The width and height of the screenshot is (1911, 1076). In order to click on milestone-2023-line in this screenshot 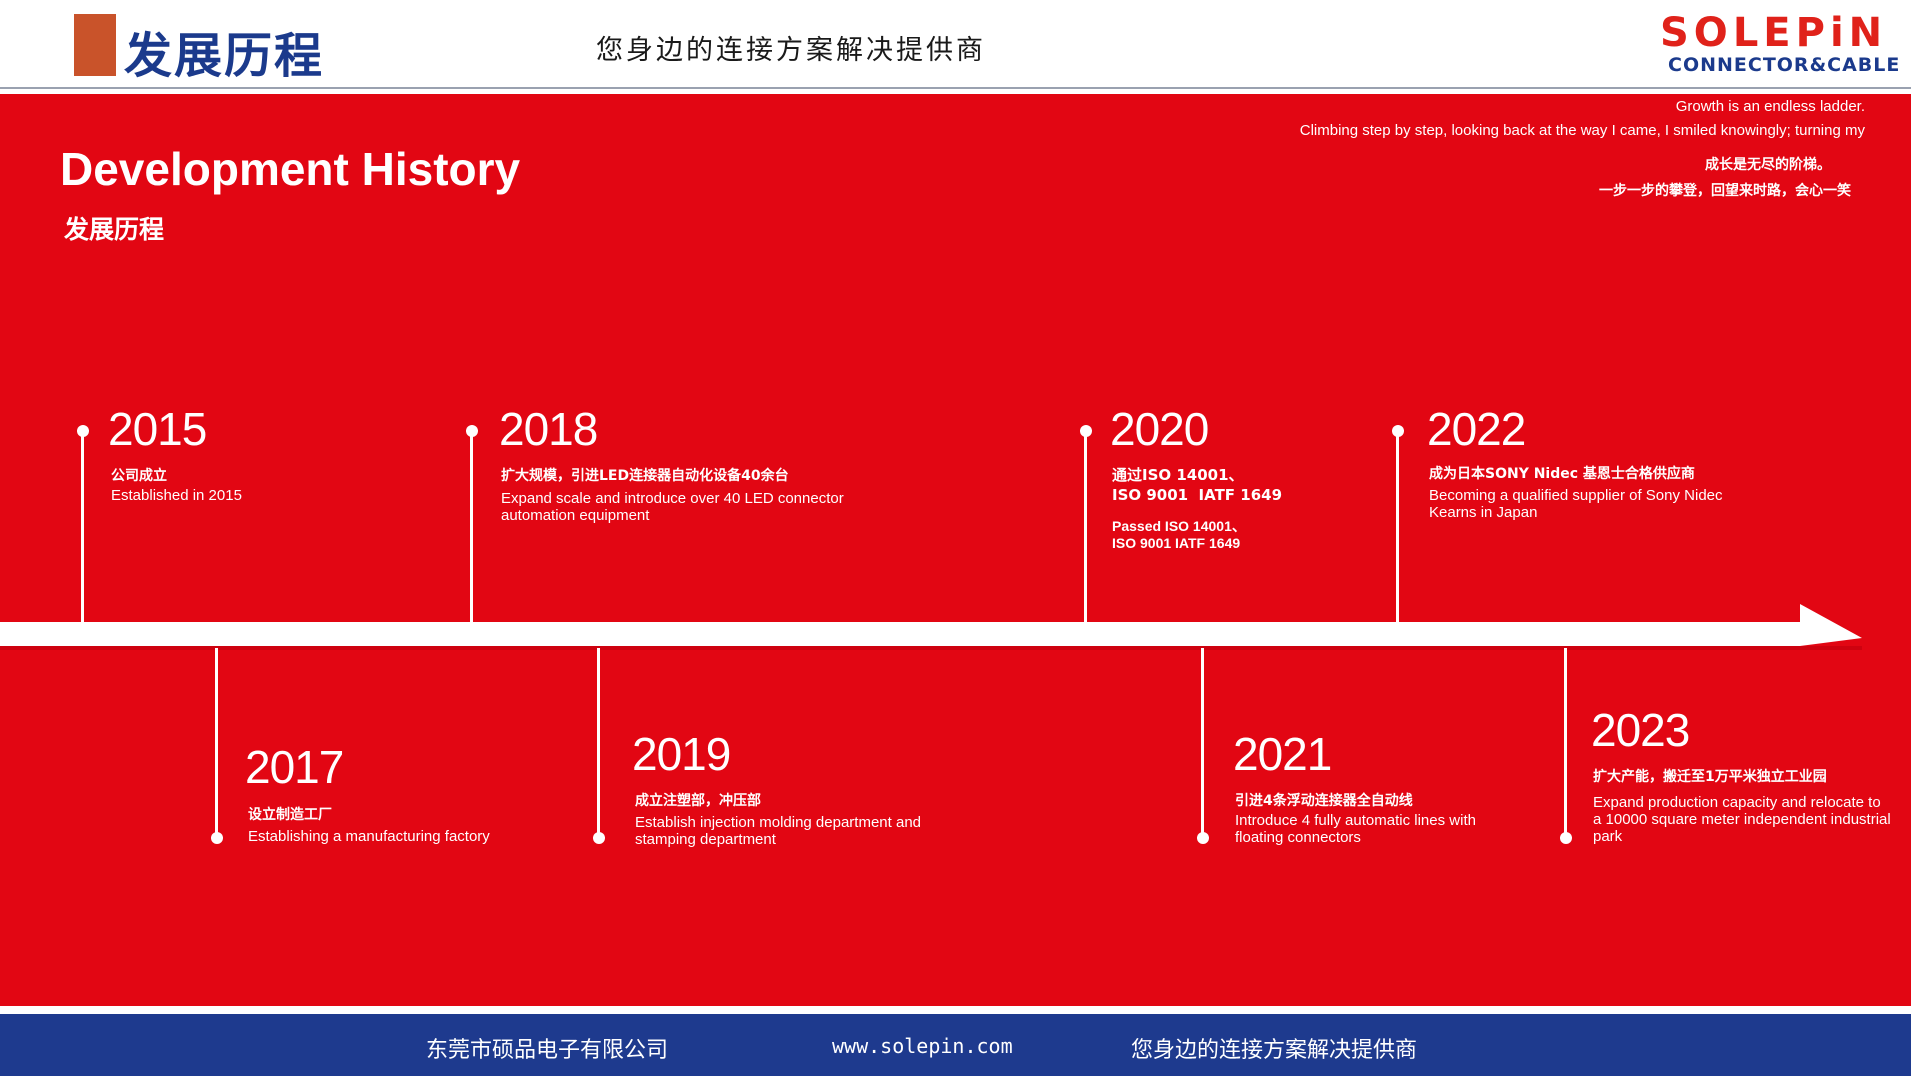, I will do `click(1565, 743)`.